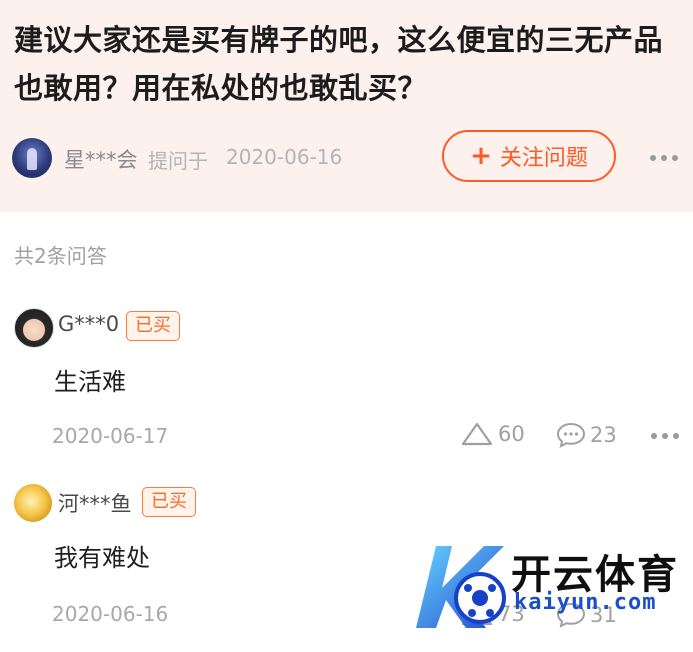 The width and height of the screenshot is (693, 652). I want to click on watermark-logo: 开云体育 kaiyun.com, so click(549, 588).